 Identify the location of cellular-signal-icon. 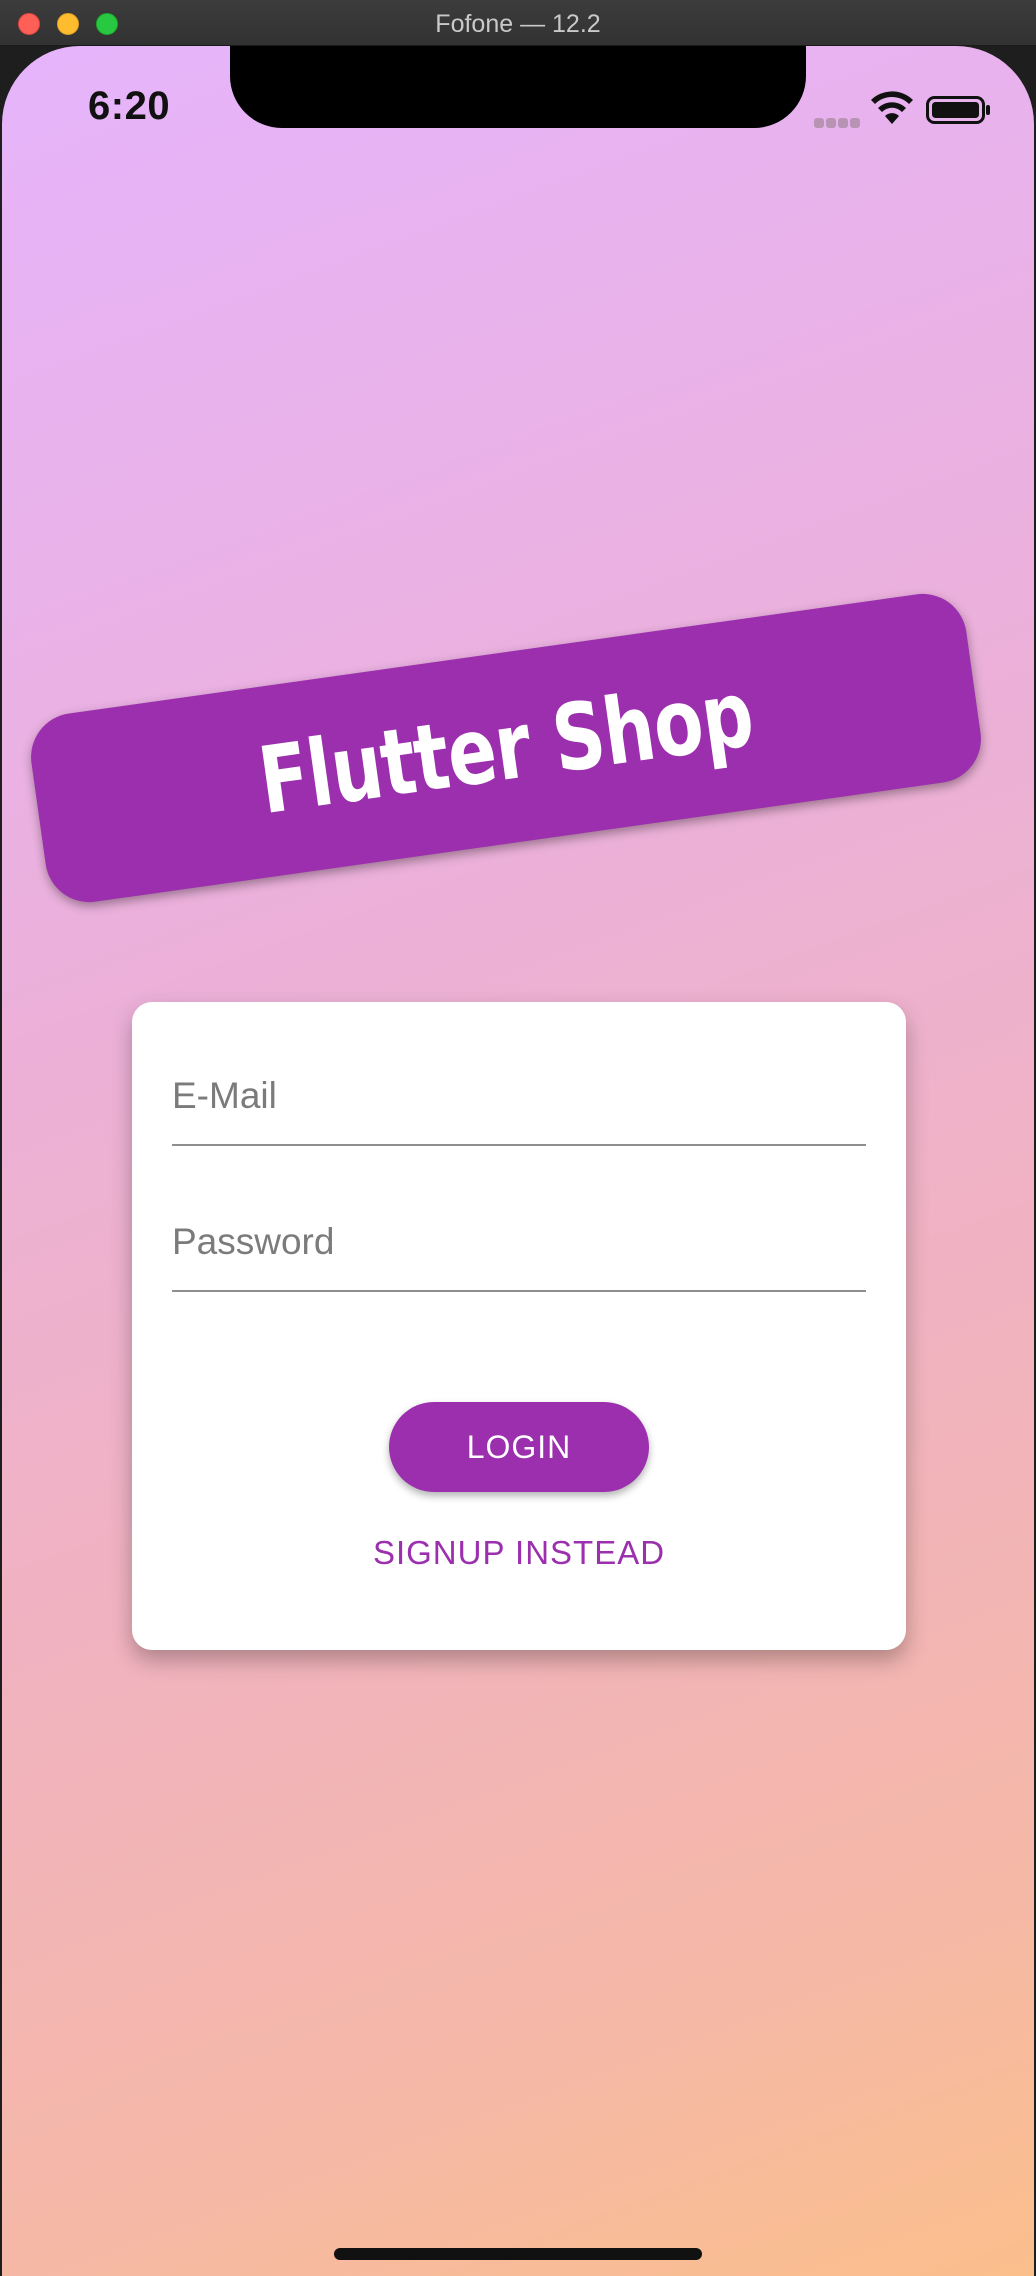
(838, 121).